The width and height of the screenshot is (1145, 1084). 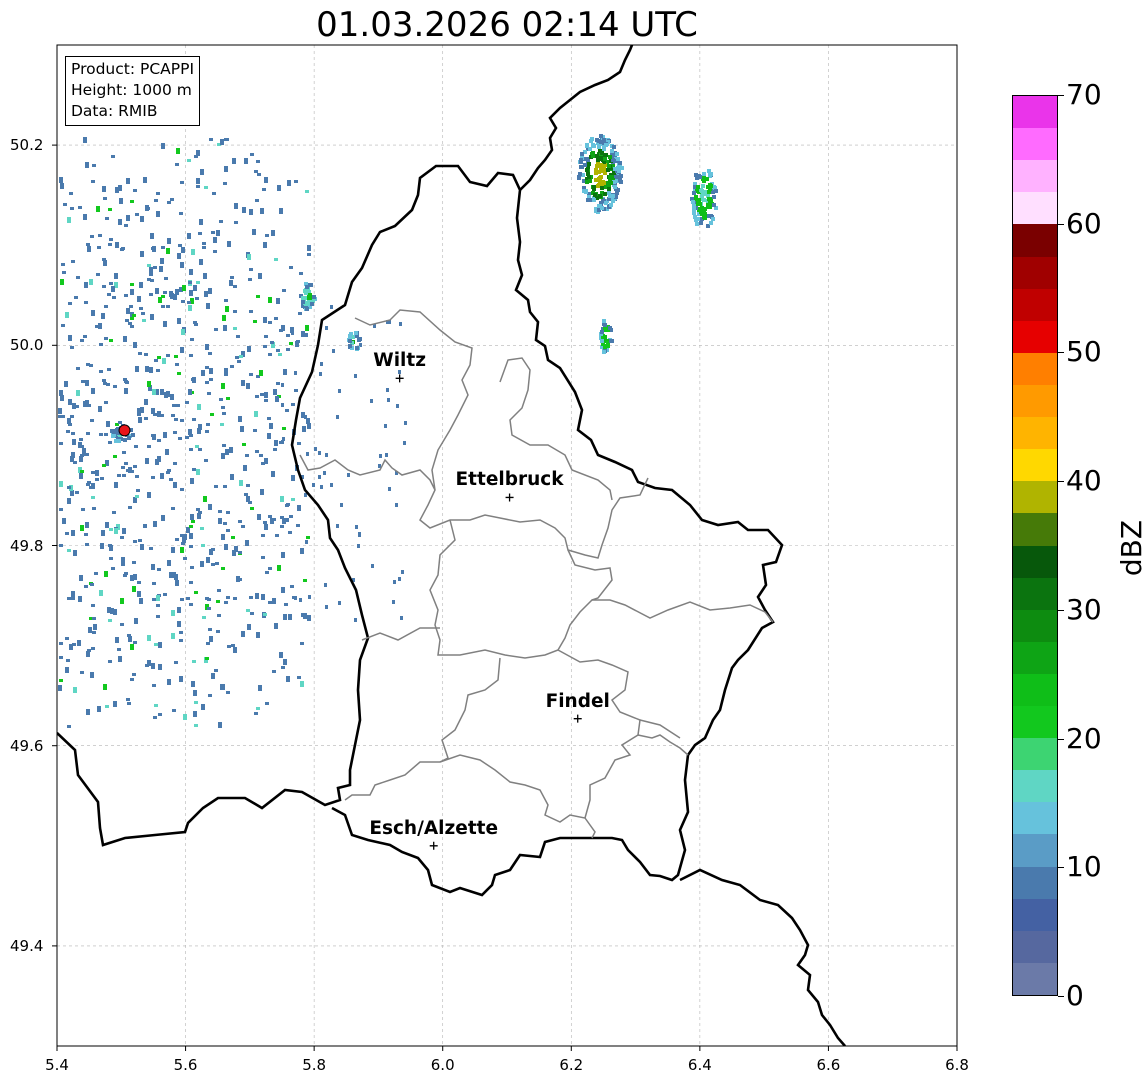 I want to click on y-tick-label: 50.2, so click(x=27, y=145).